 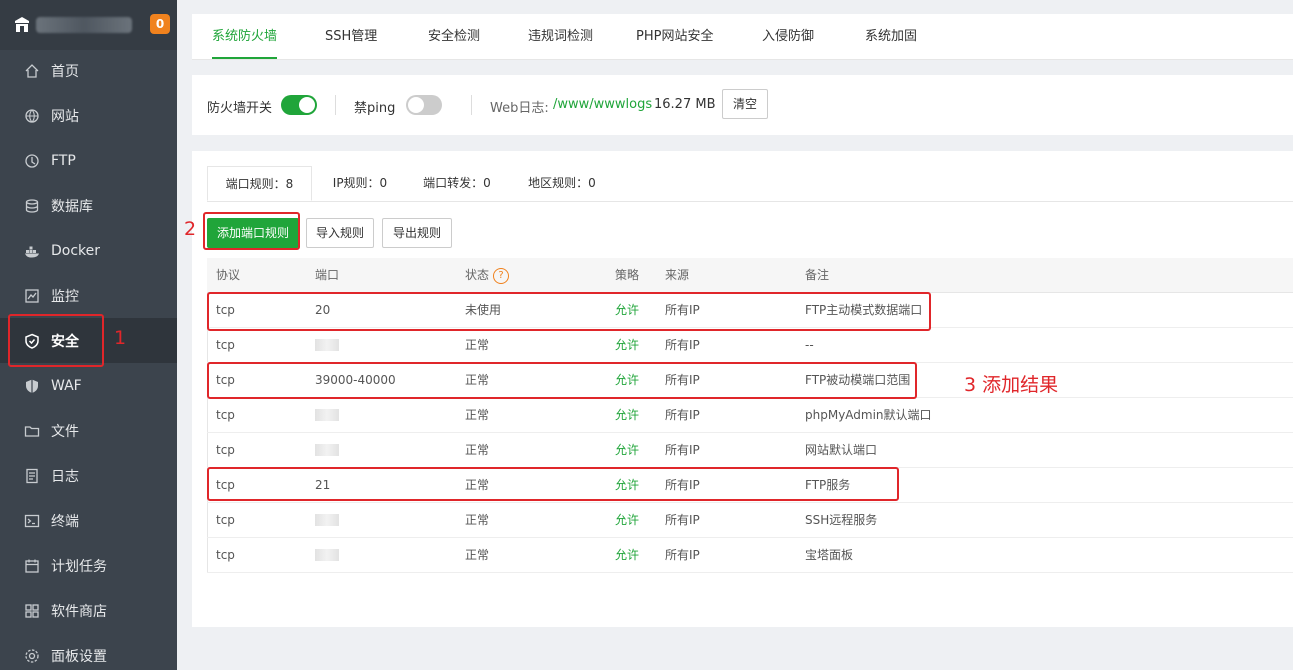 I want to click on annotation-box-row-passive, so click(x=562, y=380).